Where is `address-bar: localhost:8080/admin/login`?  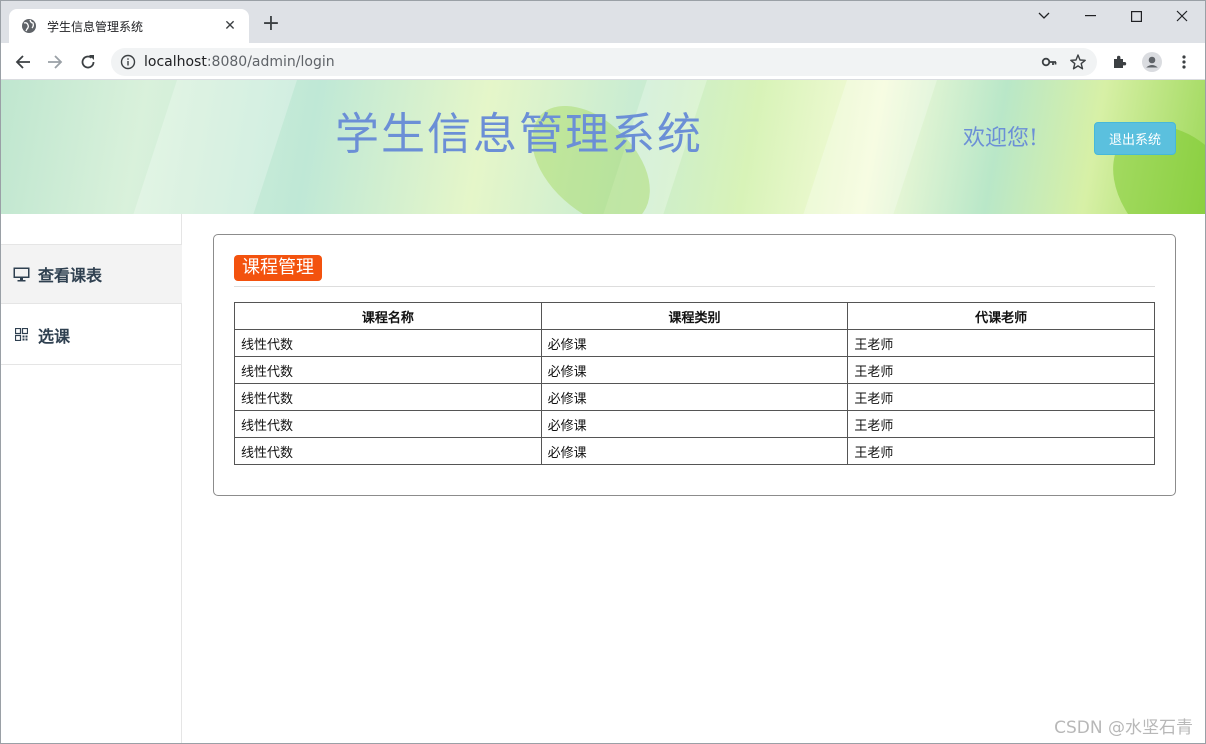
address-bar: localhost:8080/admin/login is located at coordinates (604, 62).